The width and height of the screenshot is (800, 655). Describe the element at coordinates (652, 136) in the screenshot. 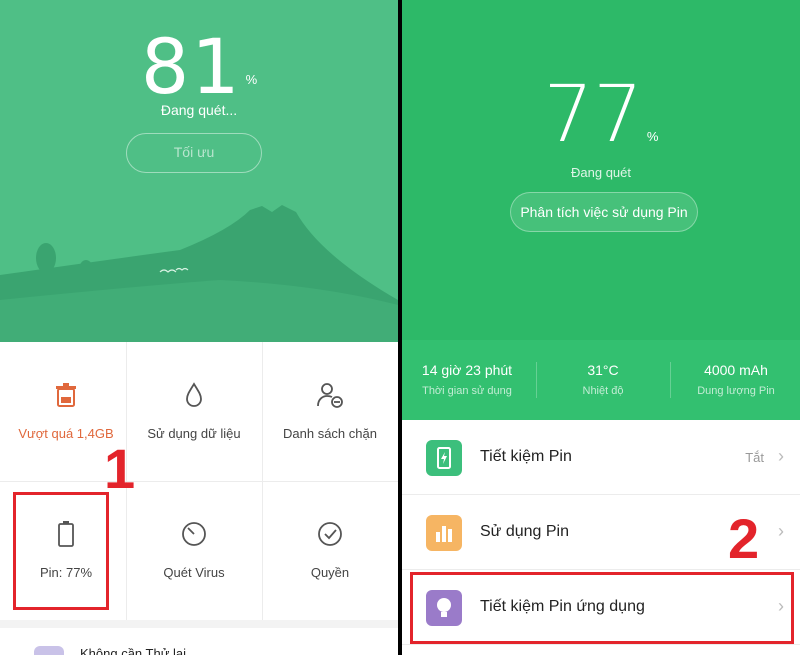

I see `battery-percent-symbol: %` at that location.